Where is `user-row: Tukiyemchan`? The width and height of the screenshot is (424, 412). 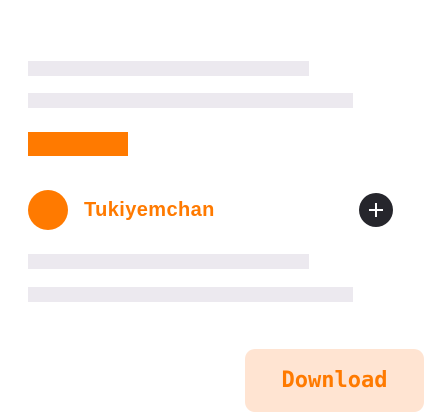
user-row: Tukiyemchan is located at coordinates (211, 210).